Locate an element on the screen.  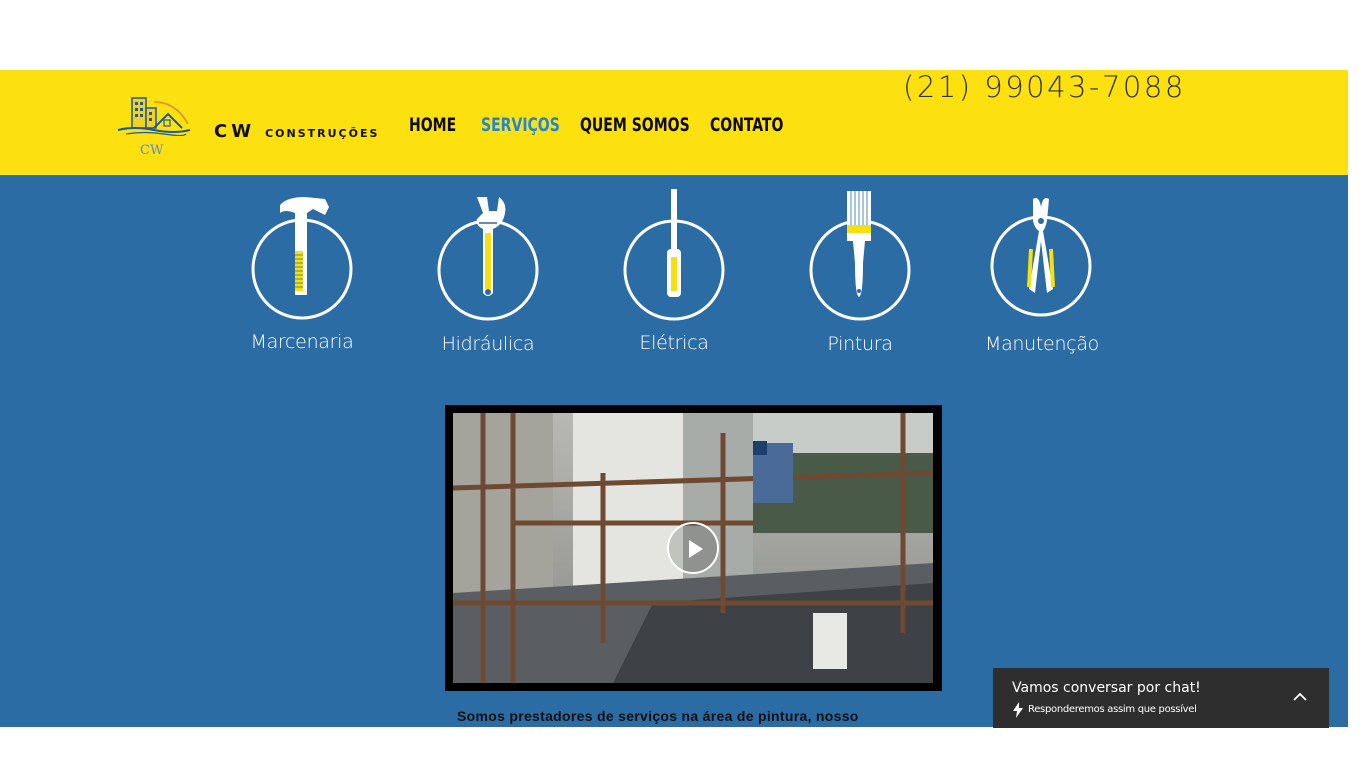
brand: CW CONSTRUÇÕES is located at coordinates (296, 131).